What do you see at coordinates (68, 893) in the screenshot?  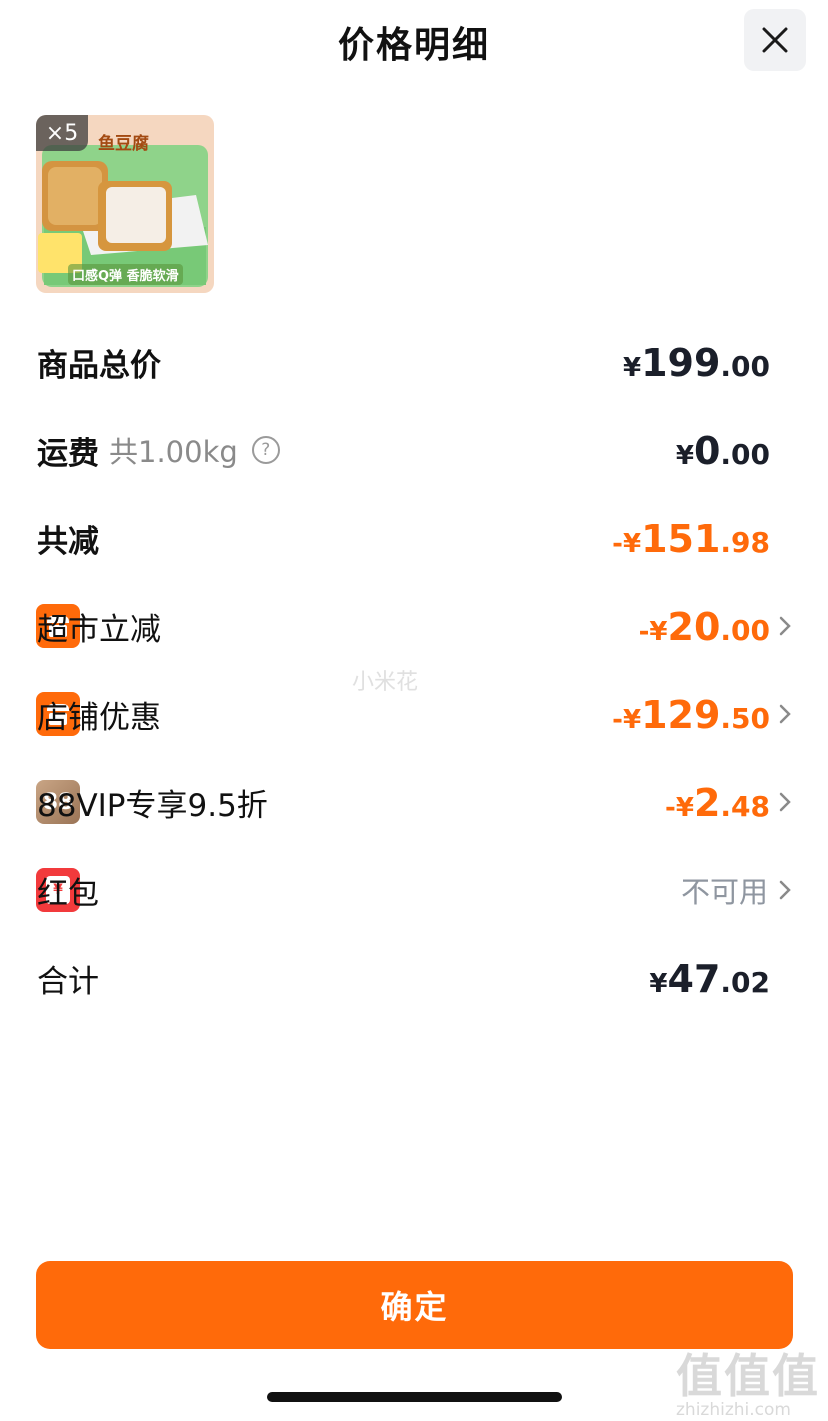 I see `red-packet-label: 红包` at bounding box center [68, 893].